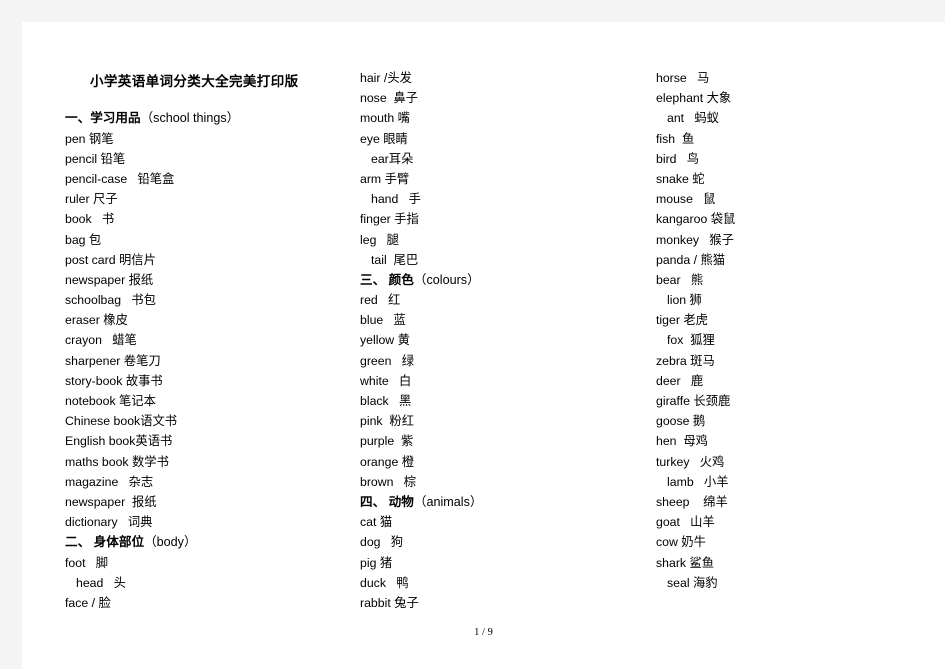  I want to click on vocabulary-entry: horse 马, so click(683, 78).